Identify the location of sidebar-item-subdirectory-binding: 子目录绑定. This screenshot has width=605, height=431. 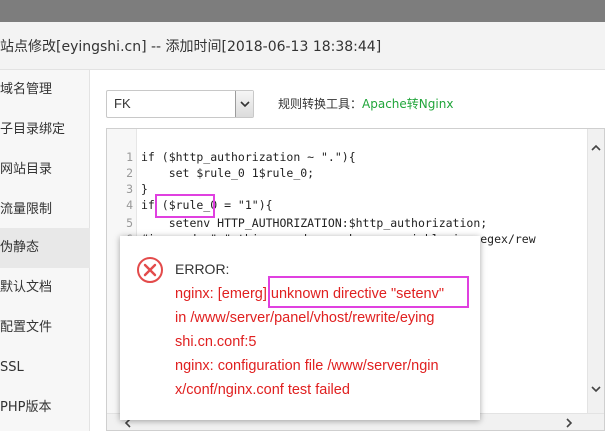
(45, 130).